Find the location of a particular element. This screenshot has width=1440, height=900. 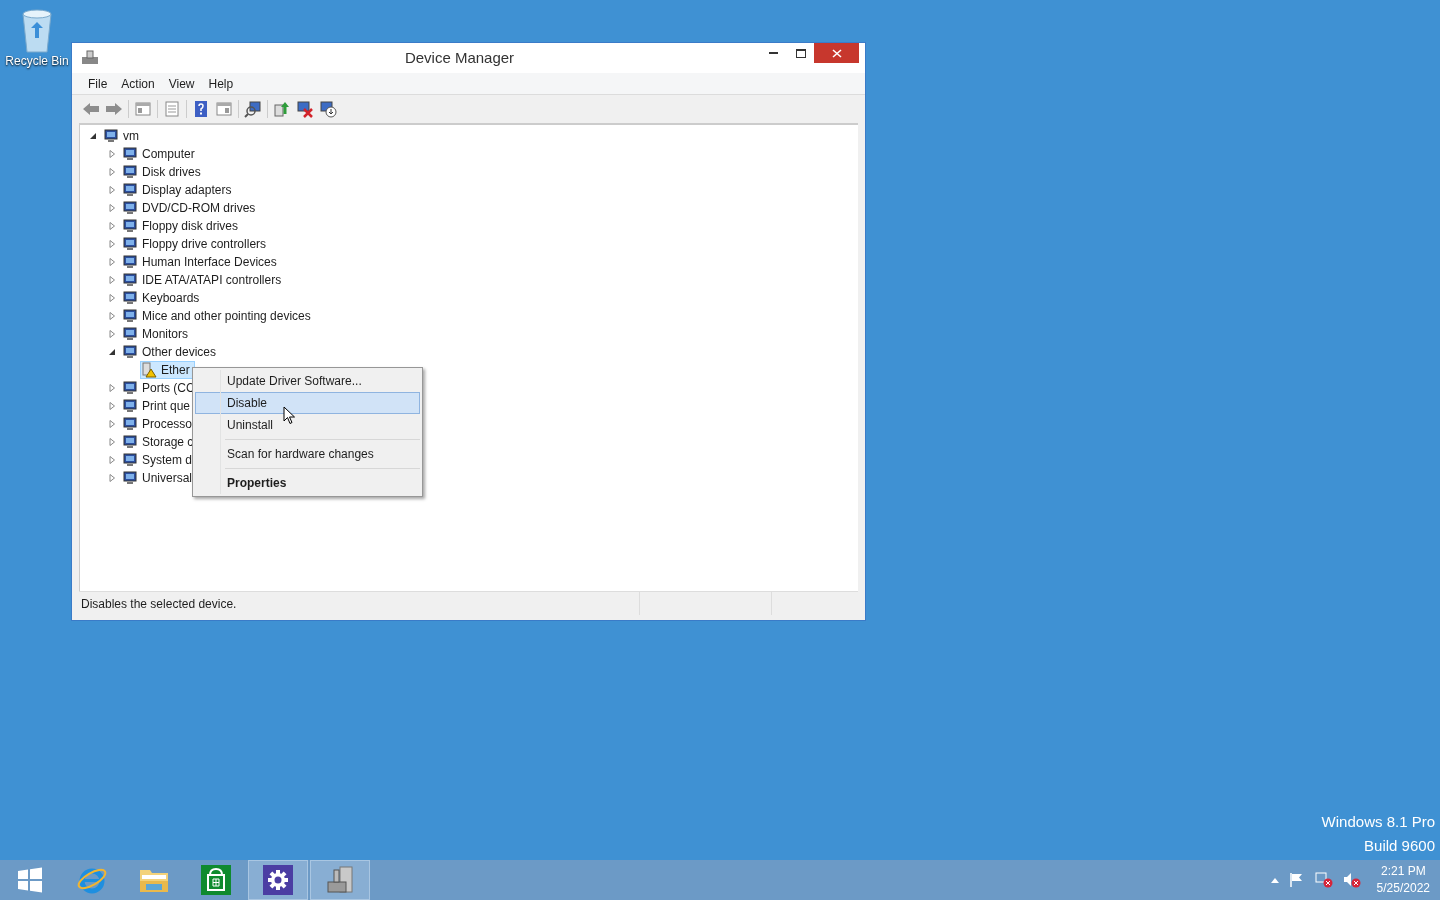

tree-item: IDE ATA/ATAPI controllers is located at coordinates (204, 280).